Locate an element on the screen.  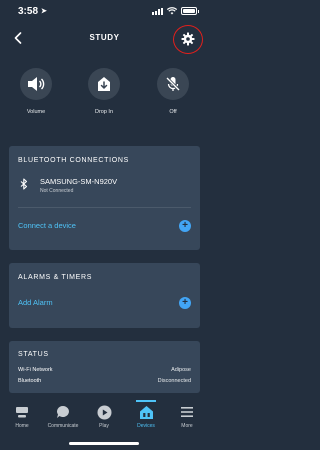
bluetooth-status-row: Bluetooth Disconnected is located at coordinates (104, 383).